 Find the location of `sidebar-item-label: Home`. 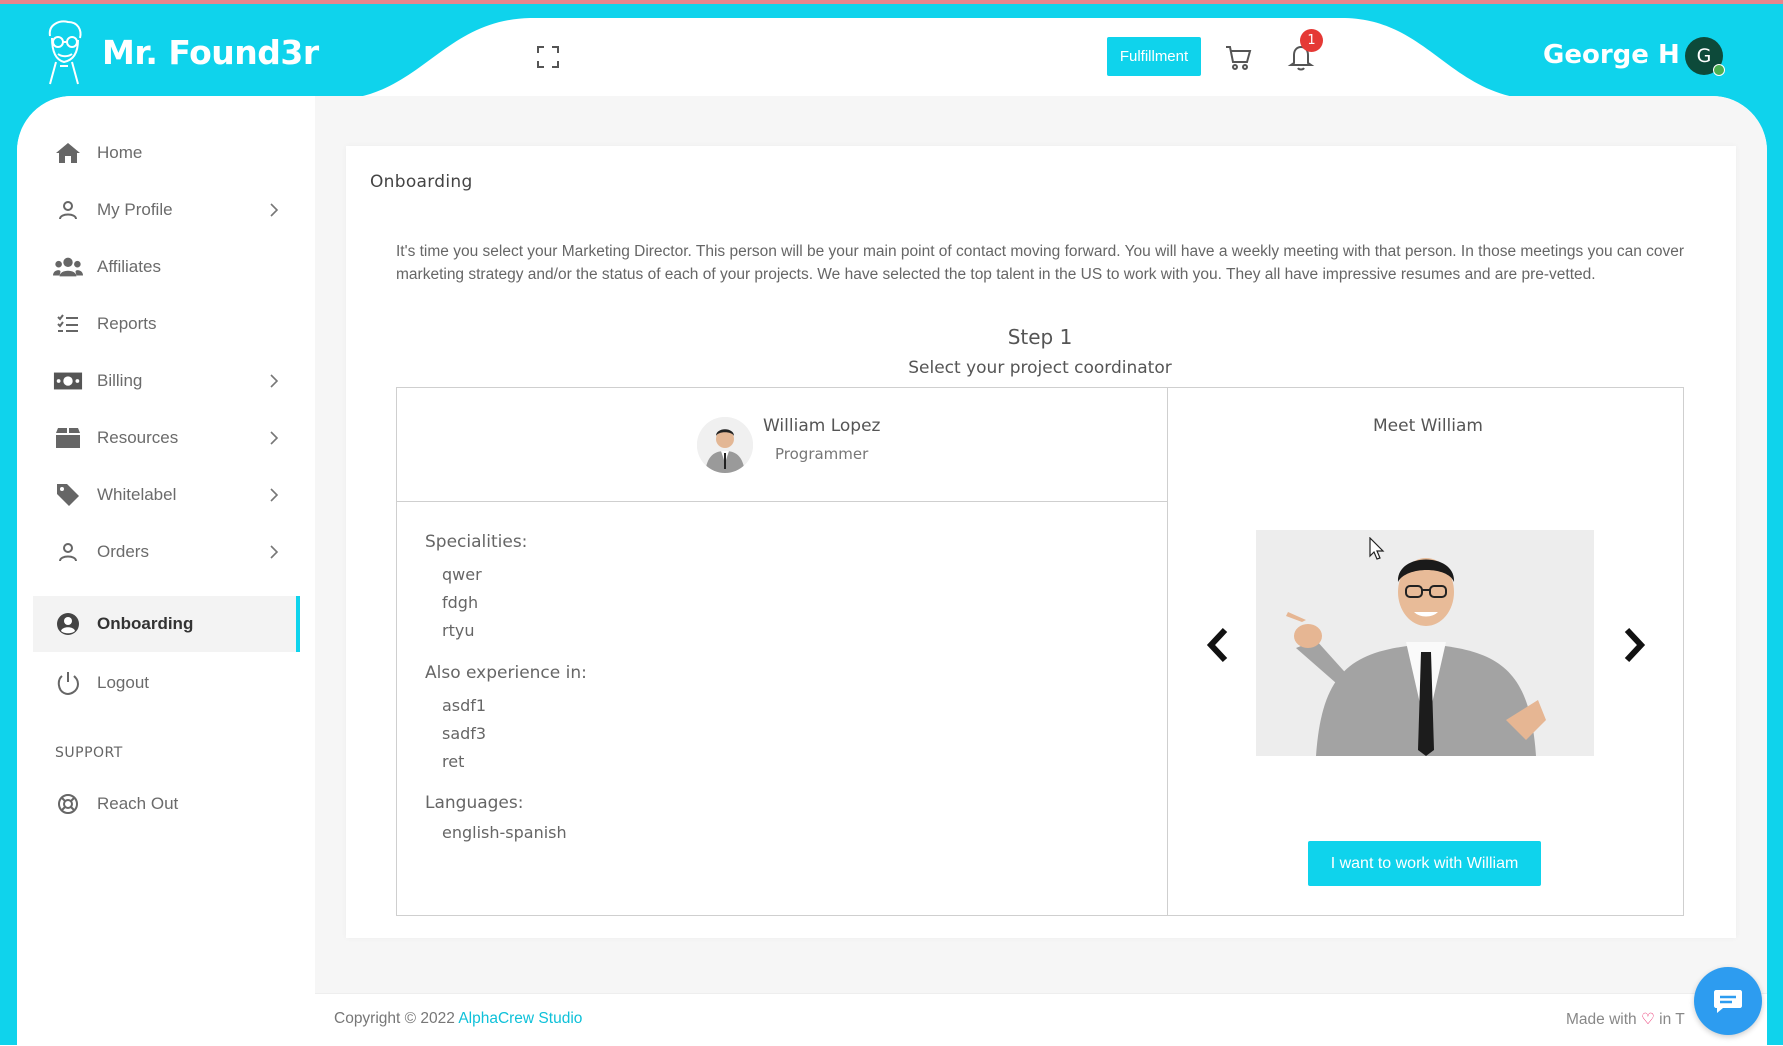

sidebar-item-label: Home is located at coordinates (120, 152).